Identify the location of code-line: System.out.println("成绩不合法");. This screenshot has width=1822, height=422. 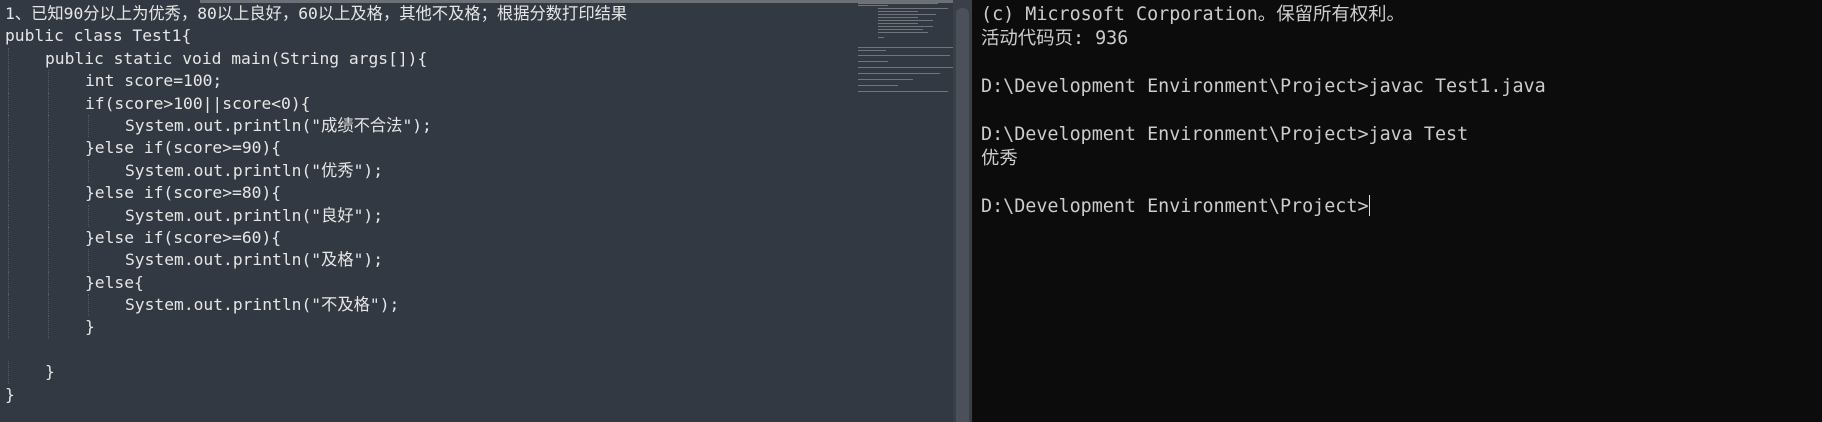
(316, 126).